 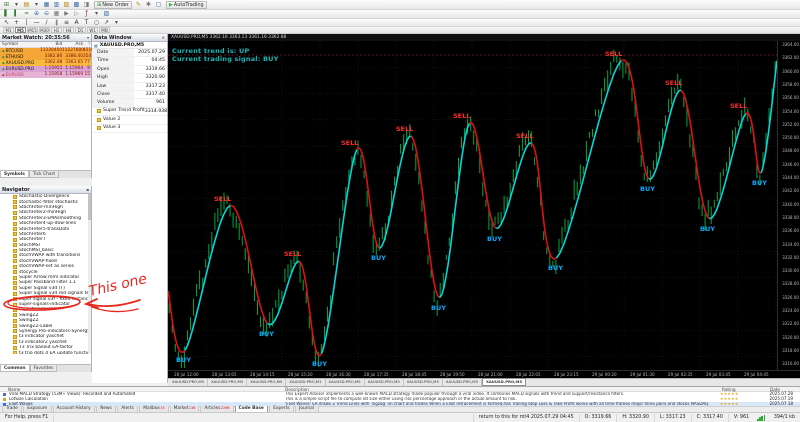 What do you see at coordinates (87, 190) in the screenshot?
I see `panel-menu-icon: ▪` at bounding box center [87, 190].